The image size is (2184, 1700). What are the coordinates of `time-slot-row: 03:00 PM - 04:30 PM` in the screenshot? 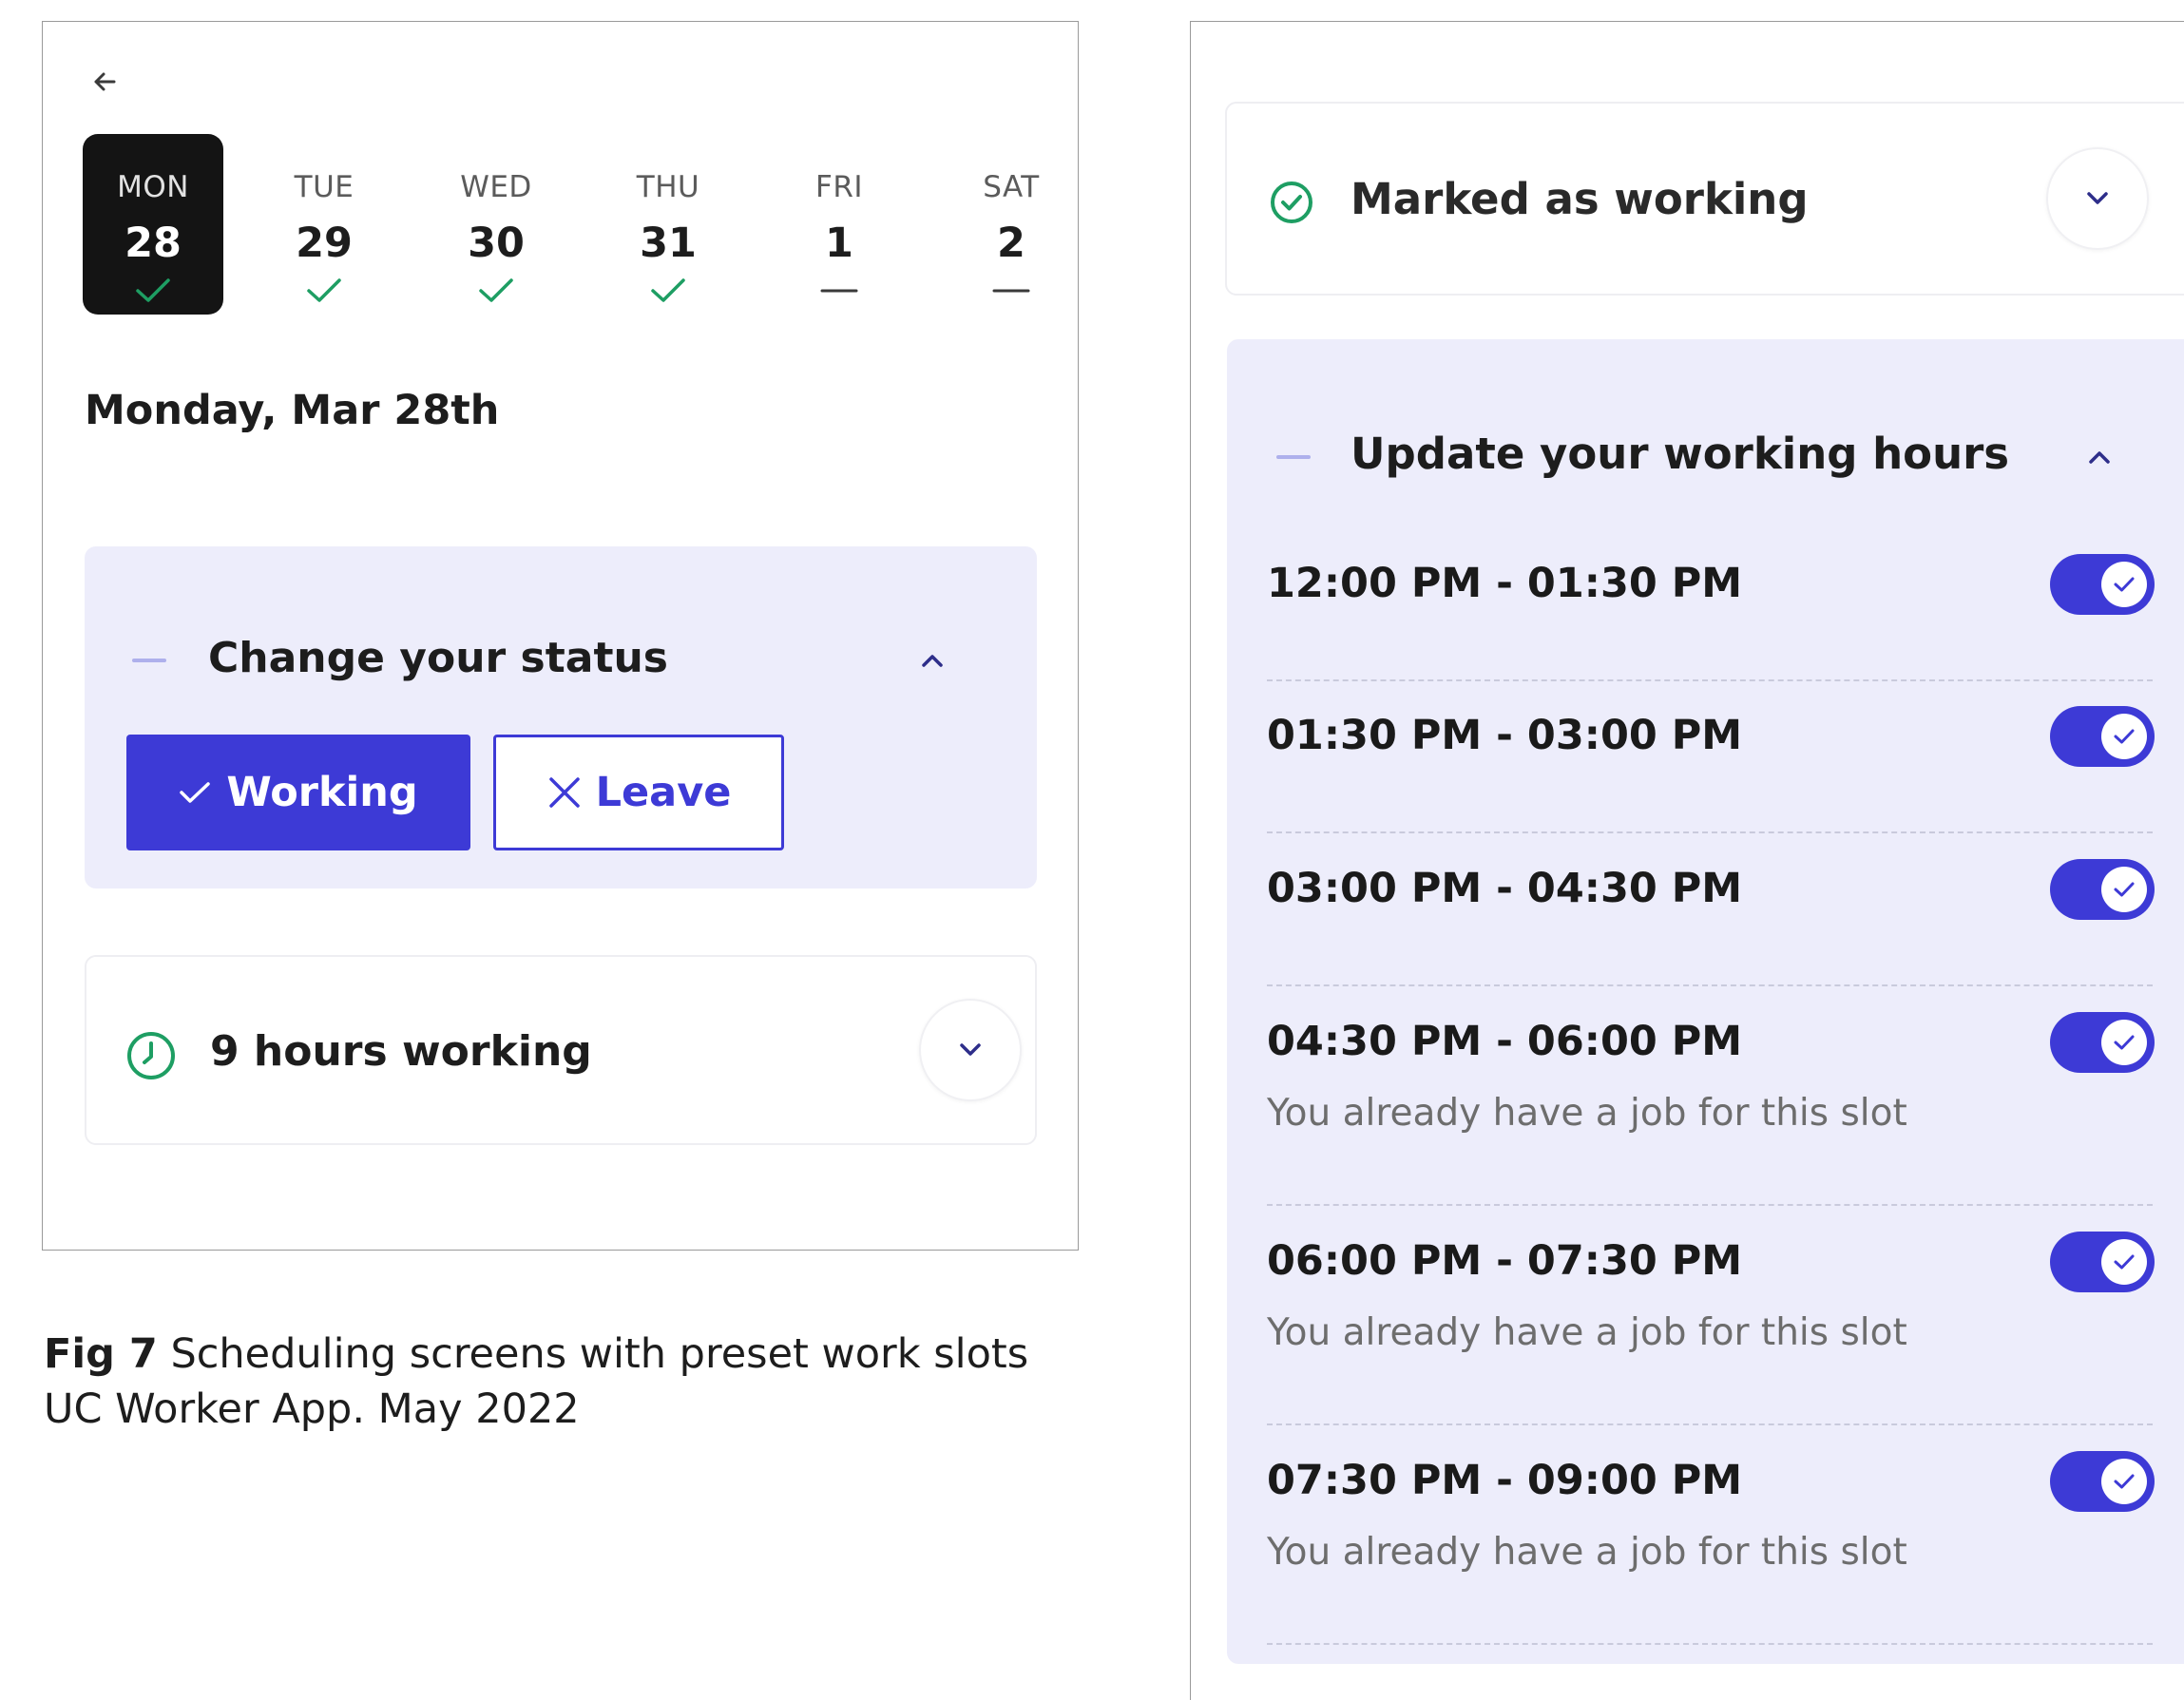 It's located at (1711, 922).